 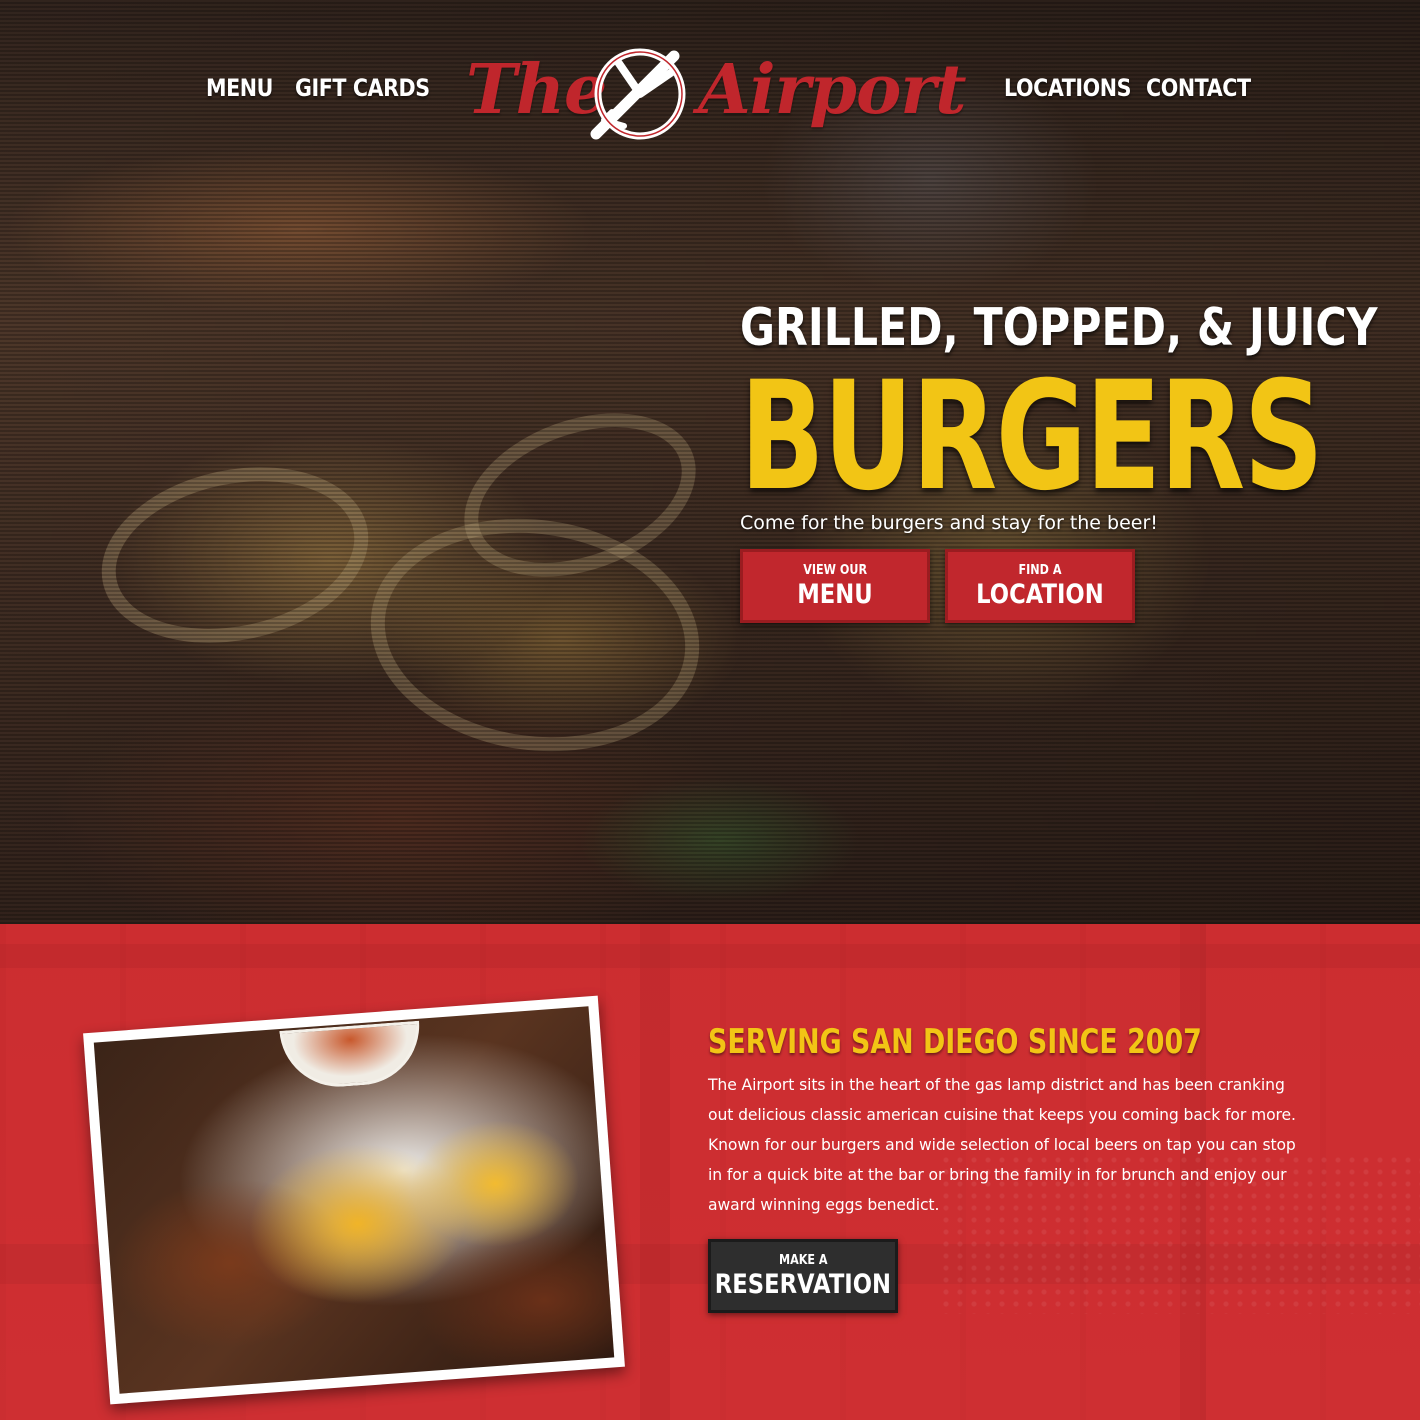 What do you see at coordinates (803, 1260) in the screenshot?
I see `make-reservation-button-small: MAKE A` at bounding box center [803, 1260].